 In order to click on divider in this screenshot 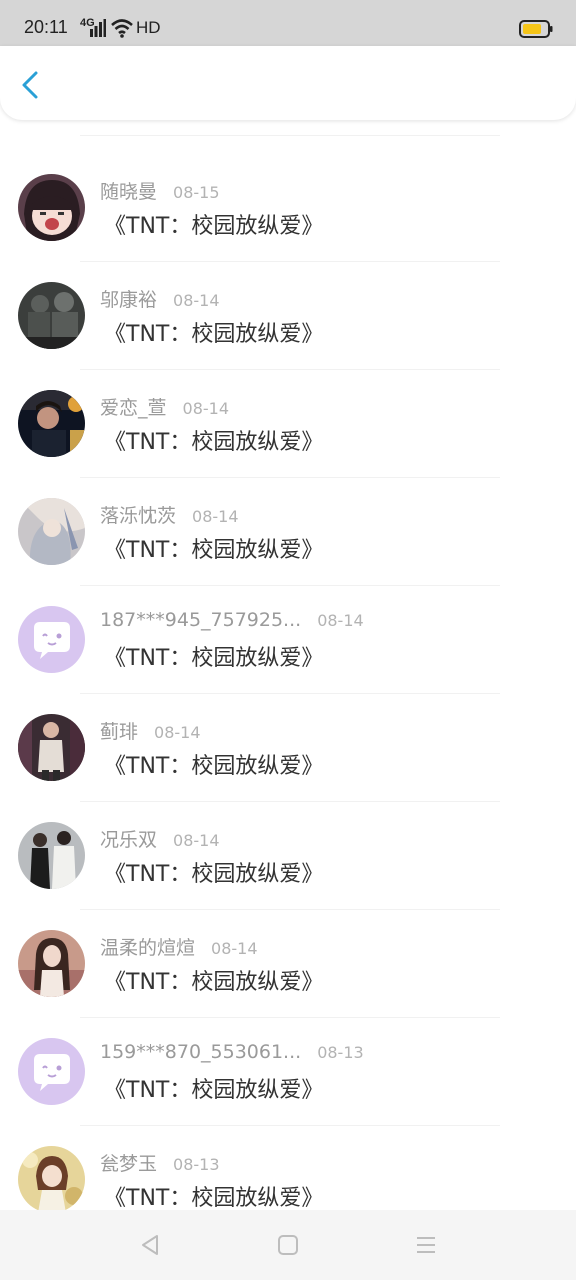, I will do `click(290, 135)`.